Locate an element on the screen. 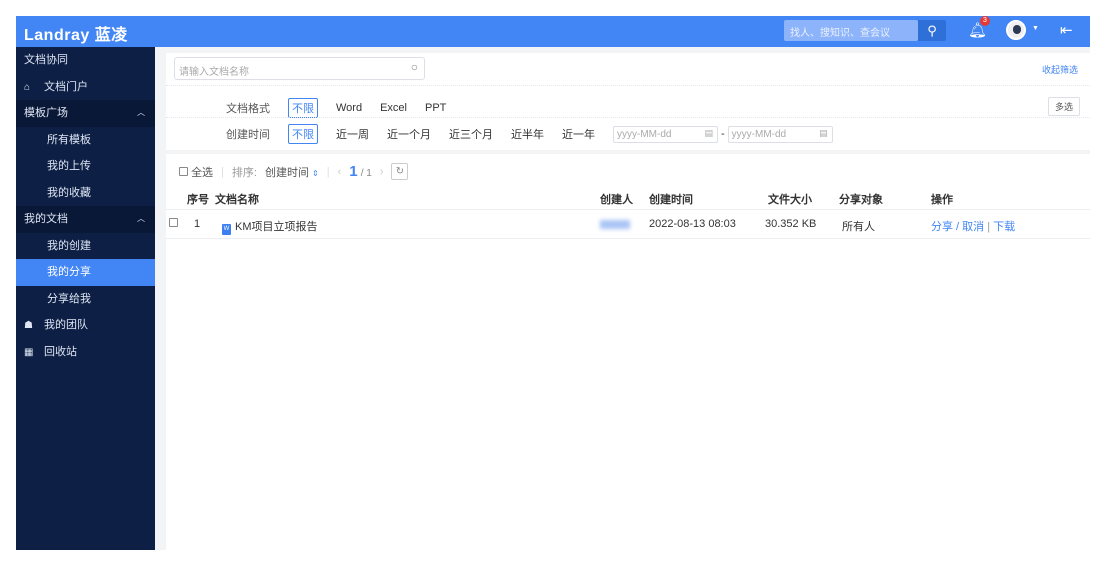 The image size is (1110, 570). row-actions: 分享 / 取消 | 下载 is located at coordinates (973, 227).